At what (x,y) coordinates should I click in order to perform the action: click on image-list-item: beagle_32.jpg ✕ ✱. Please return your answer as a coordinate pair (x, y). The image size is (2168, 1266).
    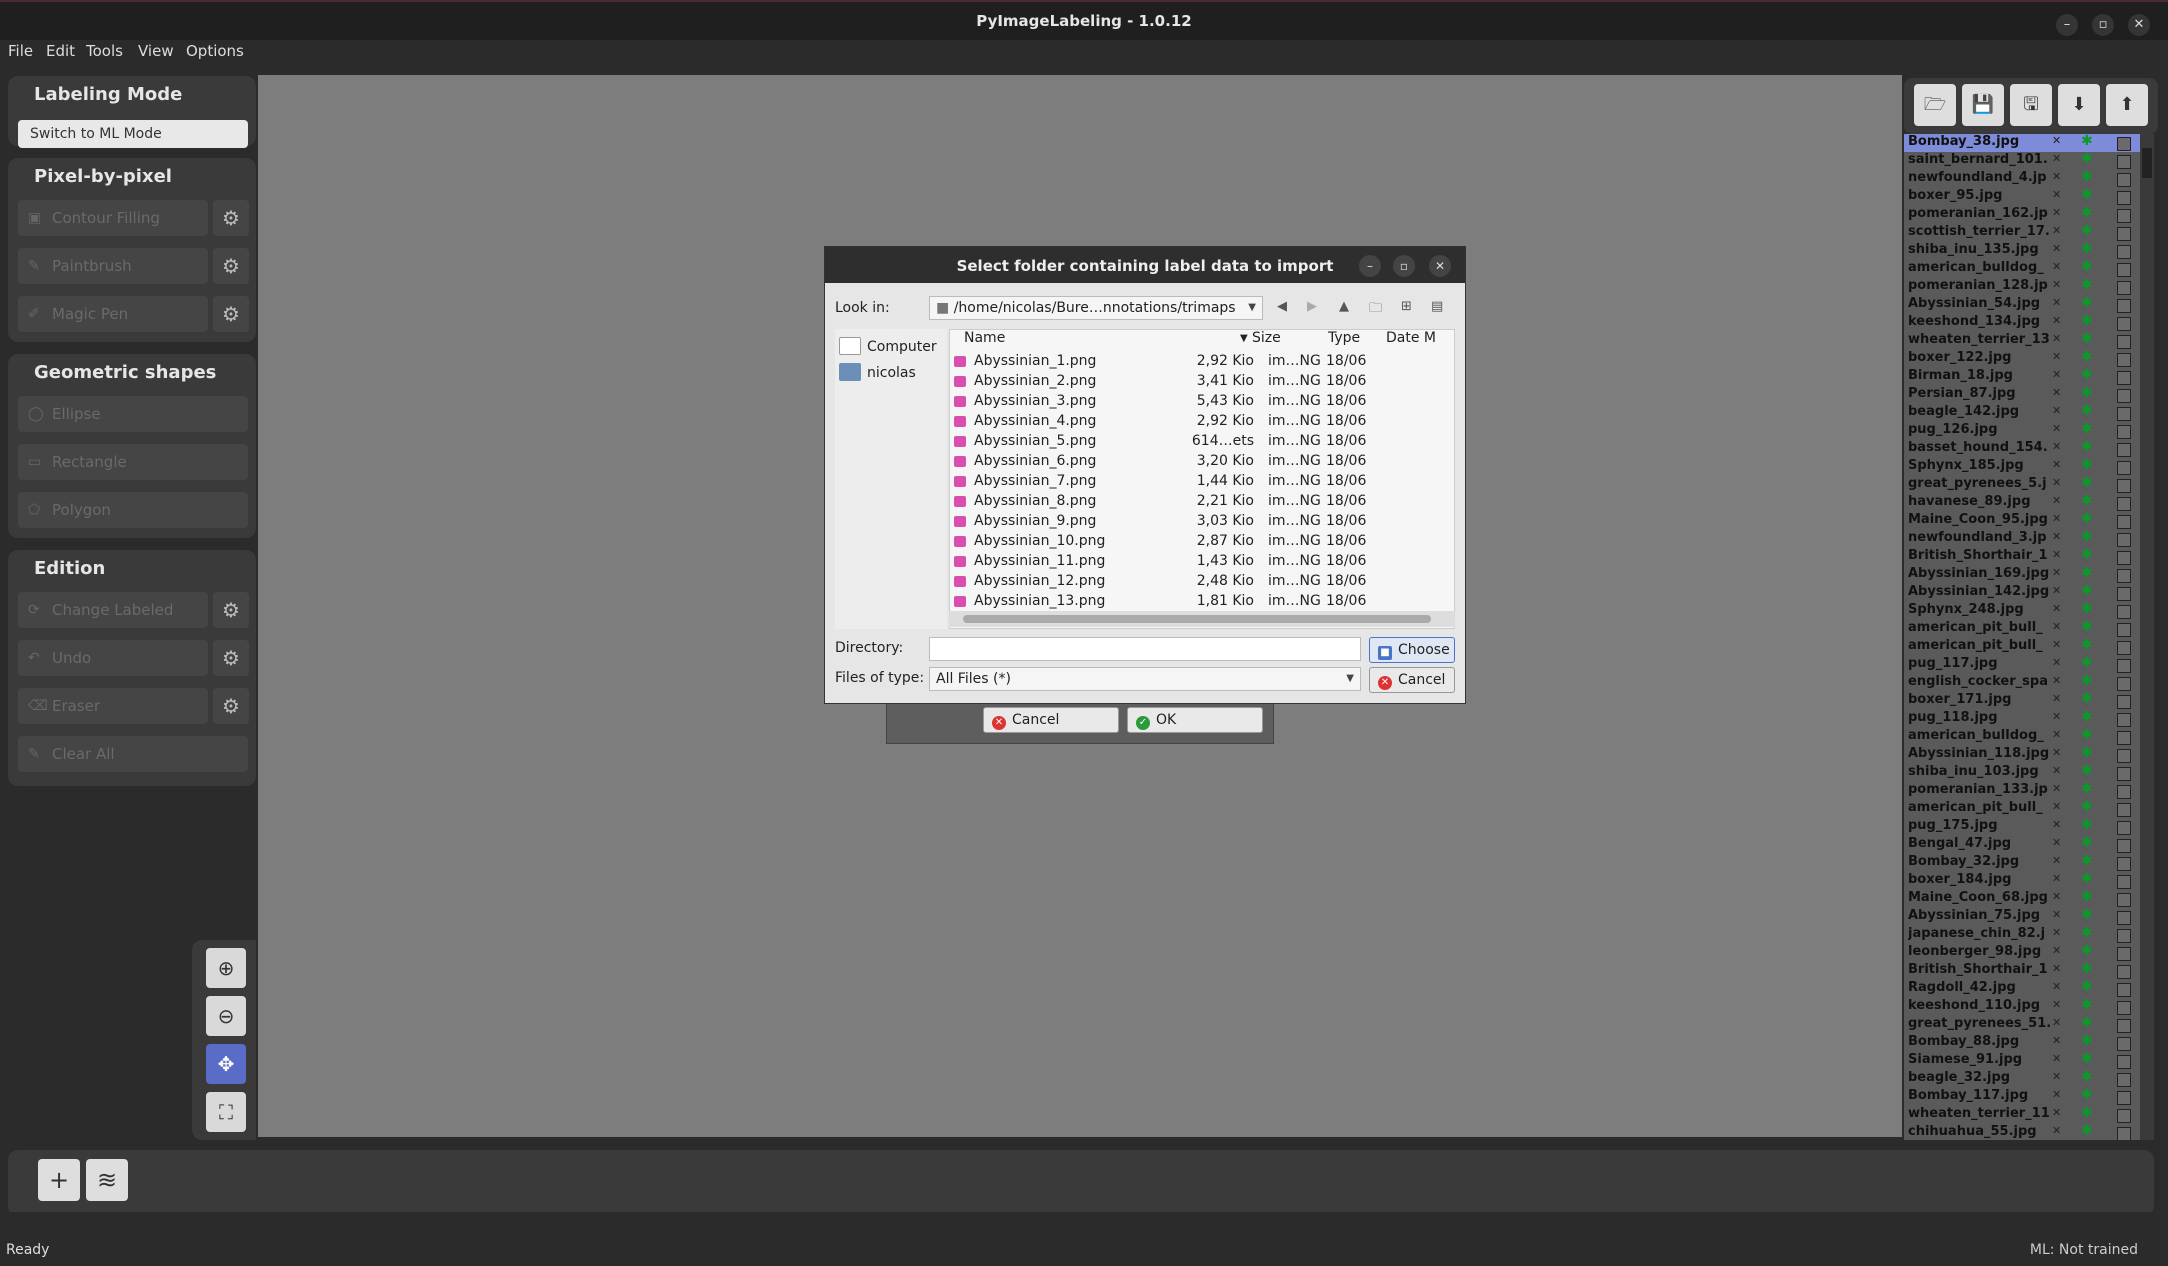
    Looking at the image, I should click on (2022, 1078).